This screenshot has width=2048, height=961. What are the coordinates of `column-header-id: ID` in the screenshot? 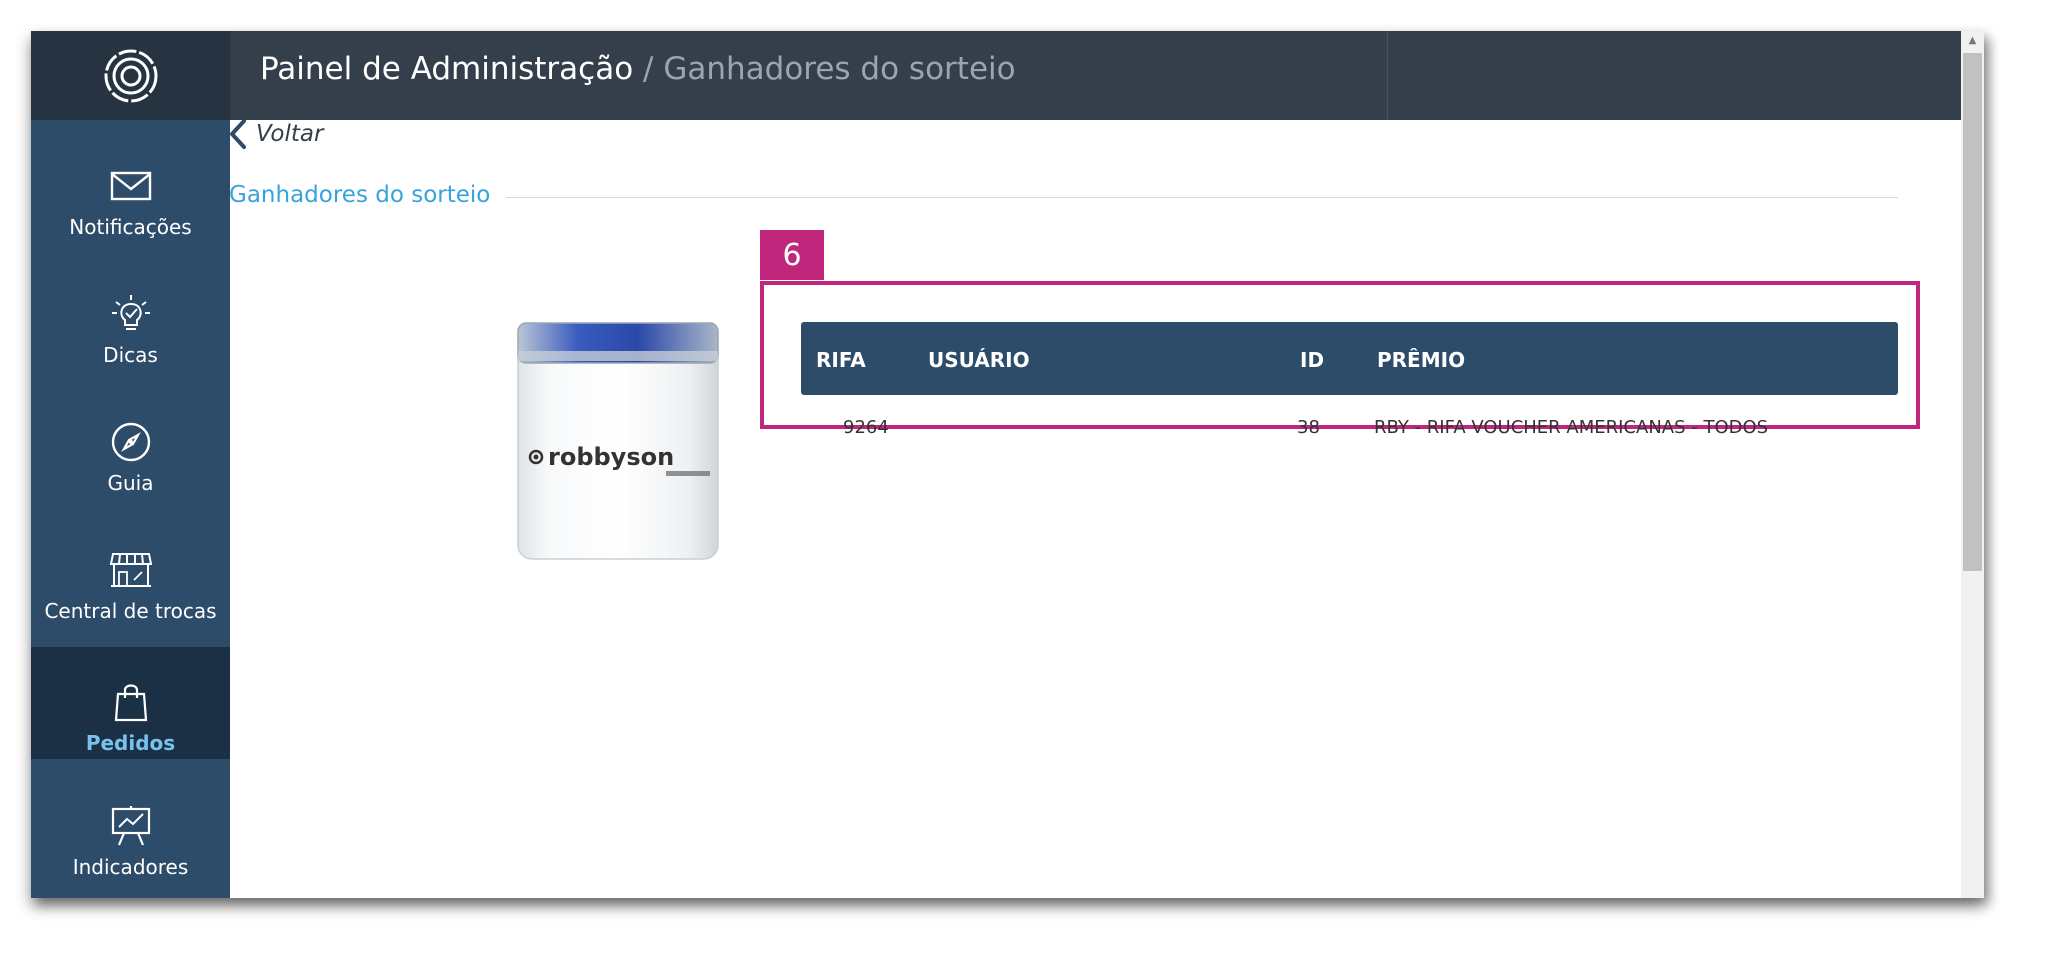 It's located at (1312, 360).